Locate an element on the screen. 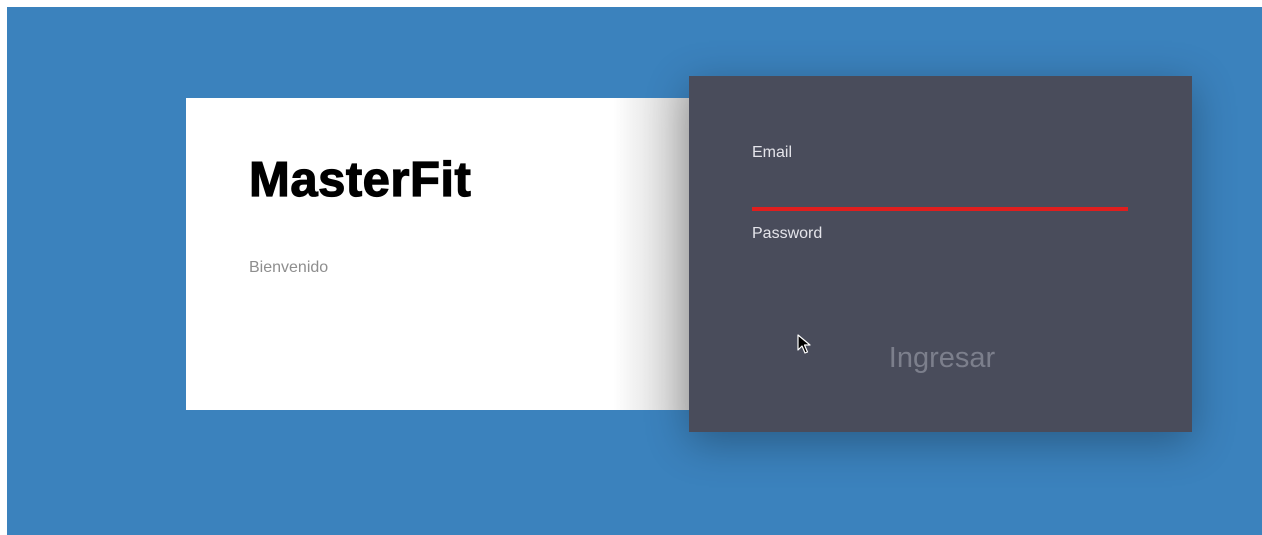 The image size is (1262, 535). password-label: Password is located at coordinates (787, 233).